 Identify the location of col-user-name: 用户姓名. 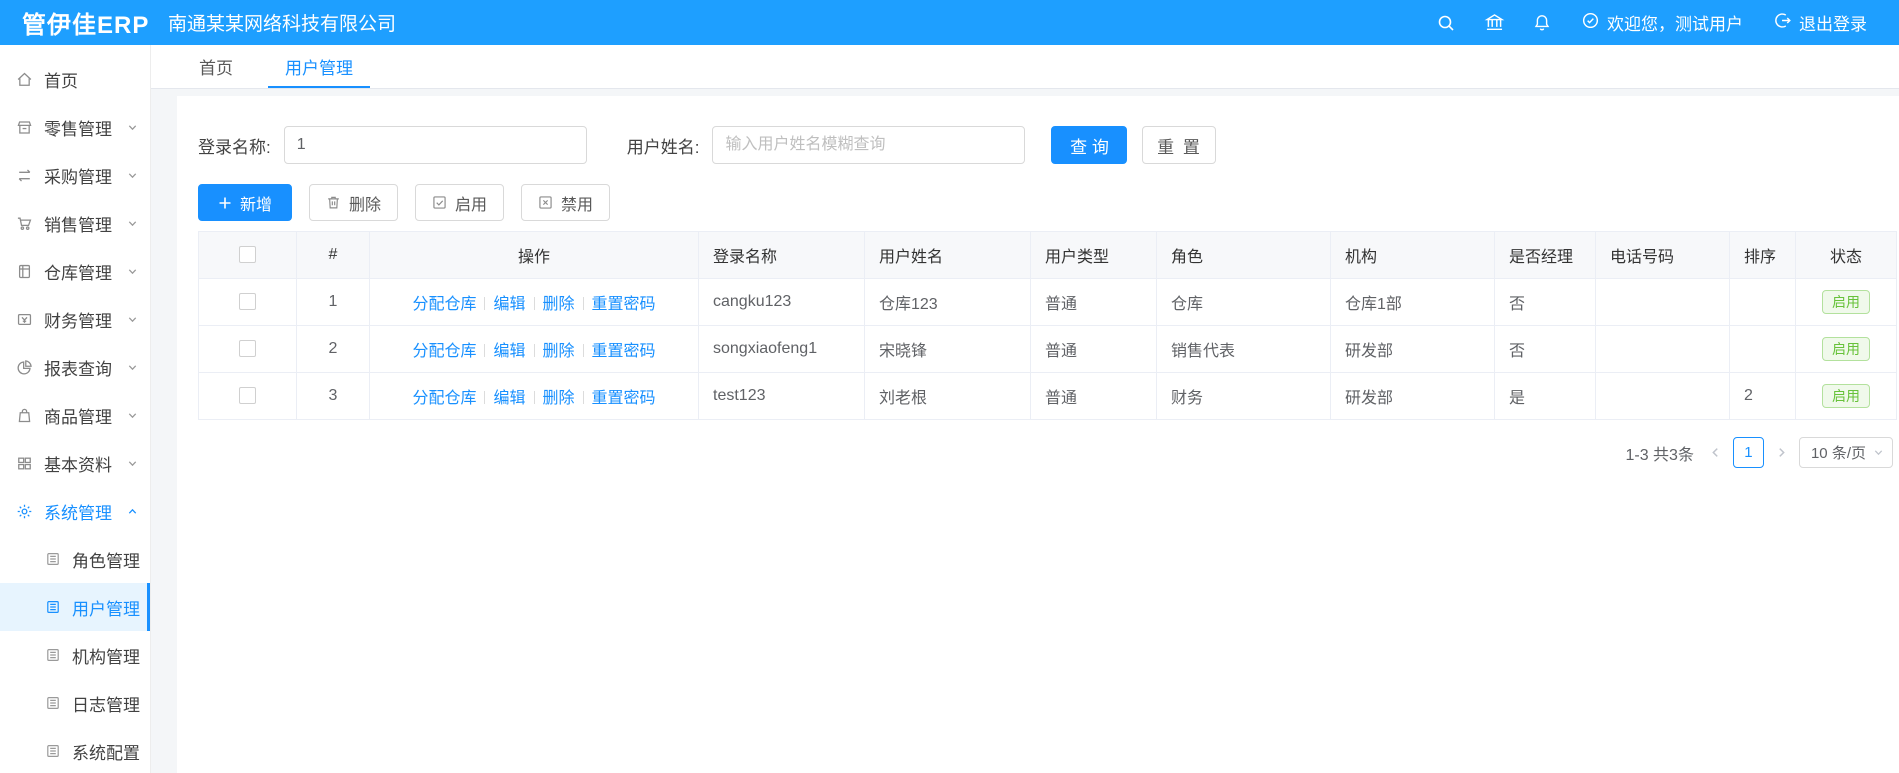
(947, 255).